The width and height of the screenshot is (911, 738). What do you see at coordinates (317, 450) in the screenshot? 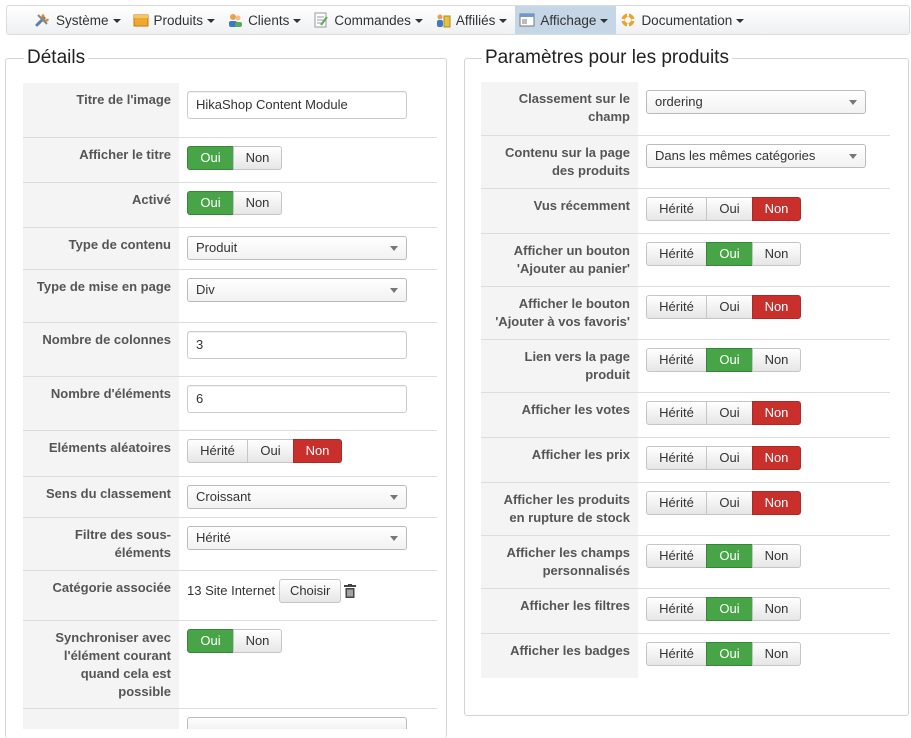
I see `random-non-button: Non` at bounding box center [317, 450].